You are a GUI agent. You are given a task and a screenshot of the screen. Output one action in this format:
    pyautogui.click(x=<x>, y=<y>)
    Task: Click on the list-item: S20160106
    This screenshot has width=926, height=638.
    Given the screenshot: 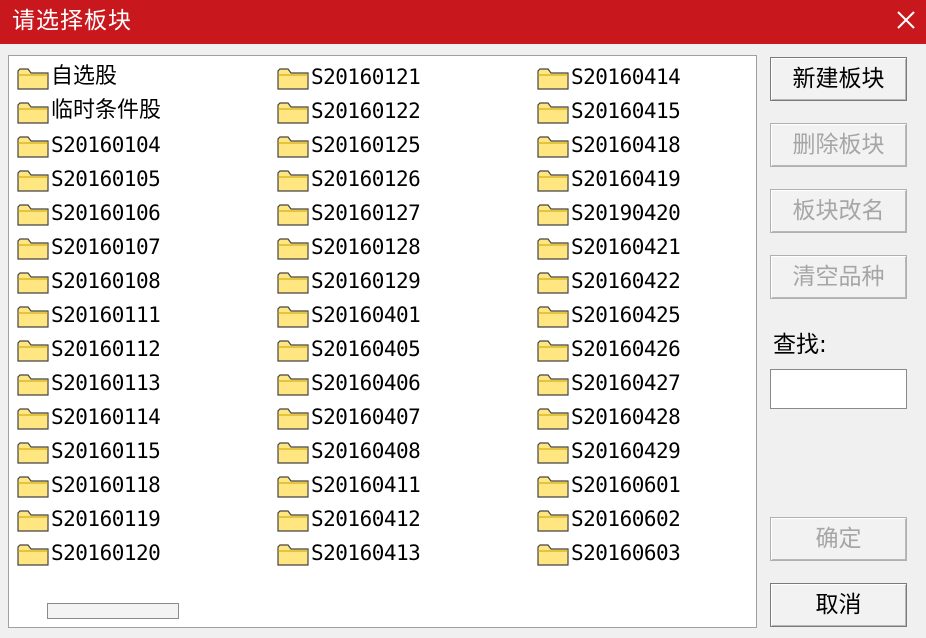 What is the action you would take?
    pyautogui.click(x=138, y=213)
    